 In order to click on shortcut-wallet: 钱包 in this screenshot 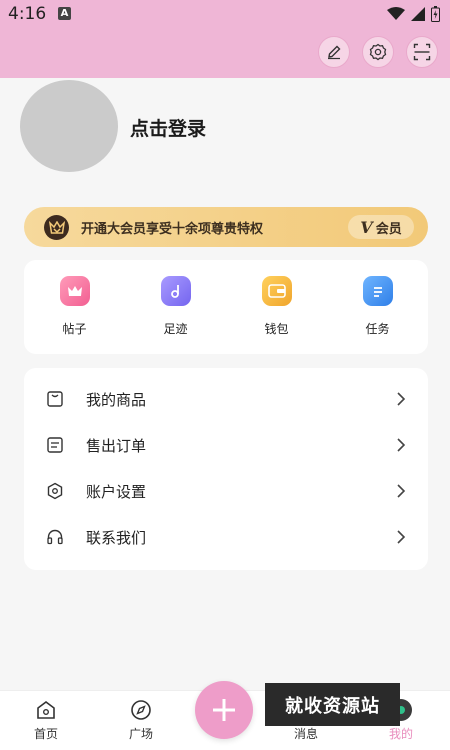, I will do `click(276, 307)`.